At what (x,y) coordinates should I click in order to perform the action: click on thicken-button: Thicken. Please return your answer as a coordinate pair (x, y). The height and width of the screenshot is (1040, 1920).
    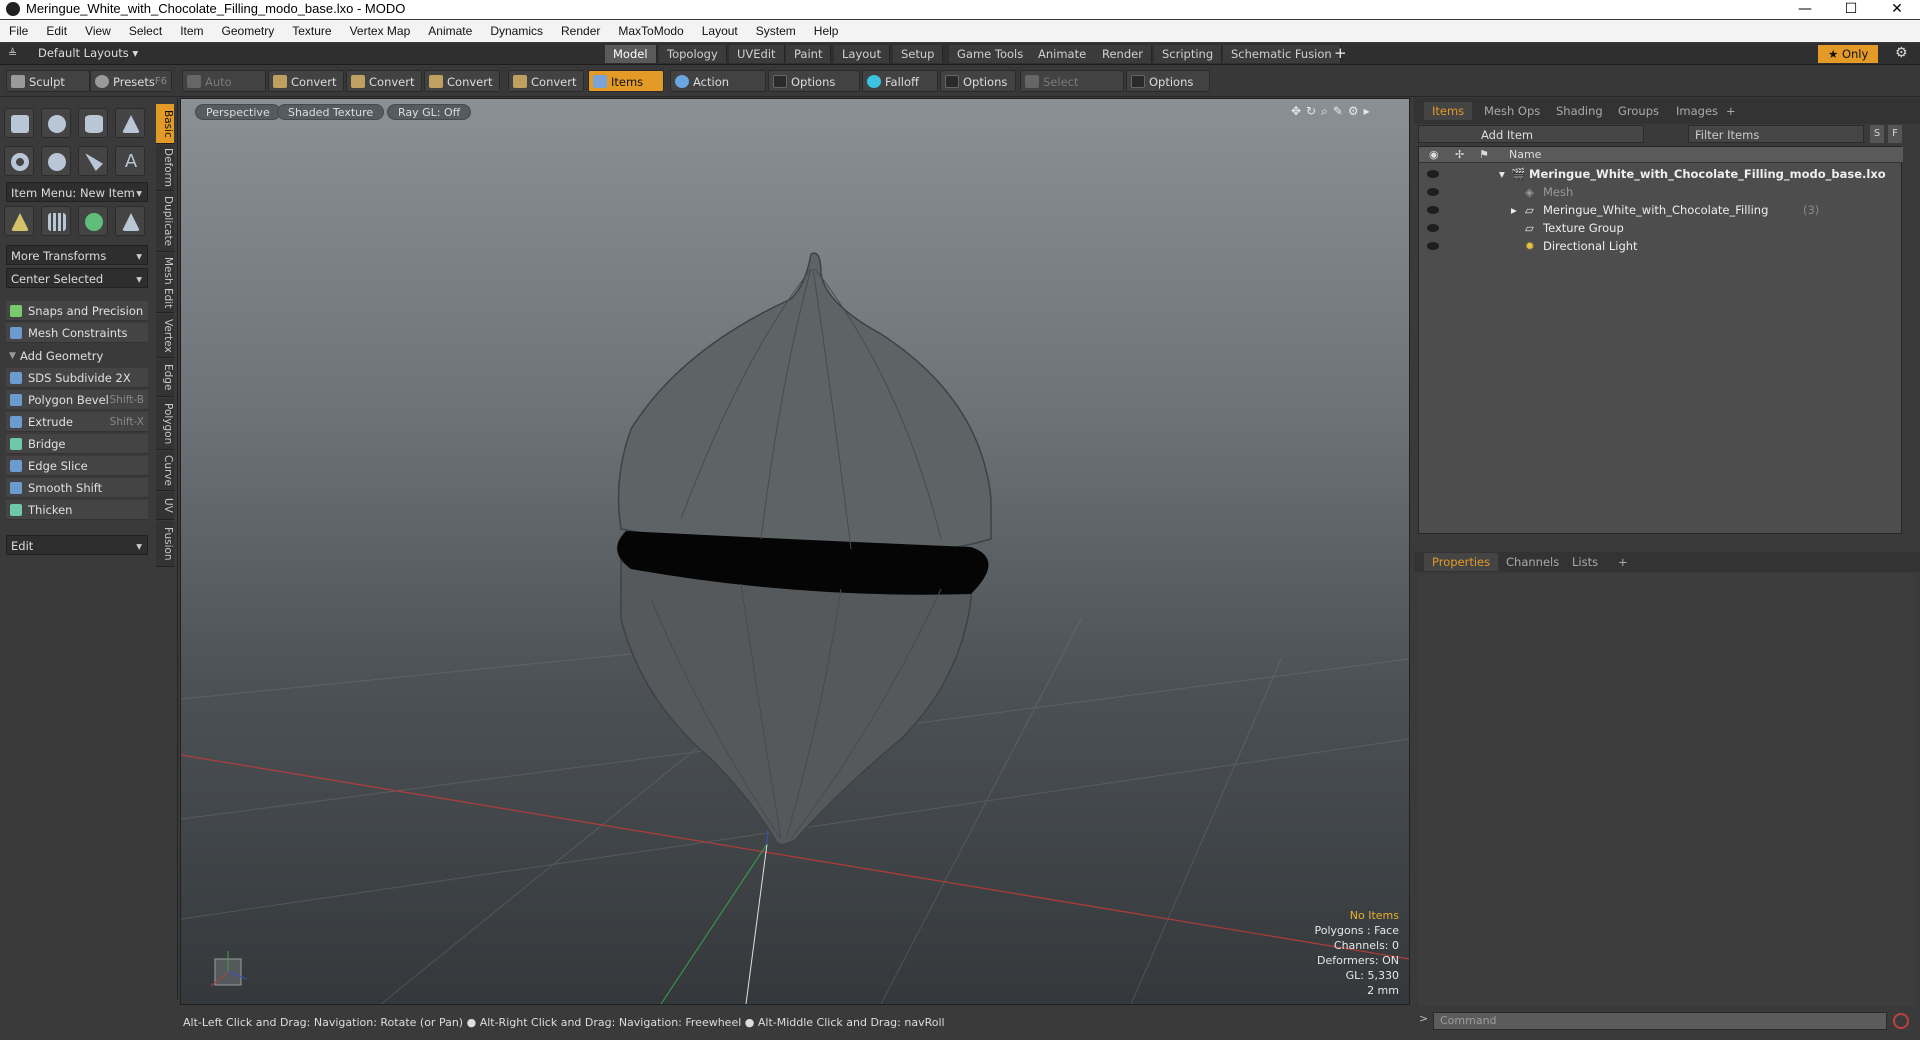
    Looking at the image, I should click on (77, 510).